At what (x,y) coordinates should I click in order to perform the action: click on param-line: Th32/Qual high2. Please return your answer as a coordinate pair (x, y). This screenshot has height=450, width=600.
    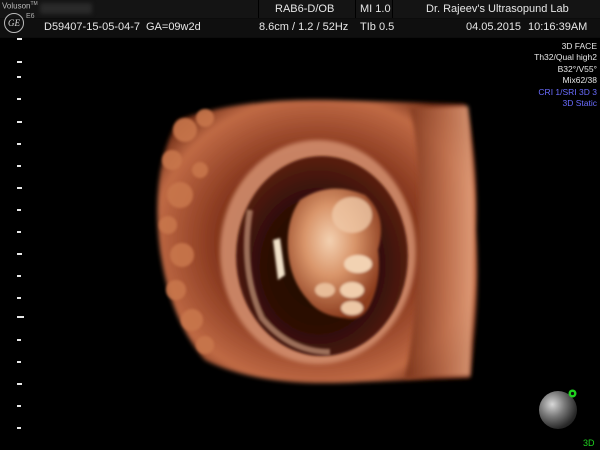
    Looking at the image, I should click on (565, 57).